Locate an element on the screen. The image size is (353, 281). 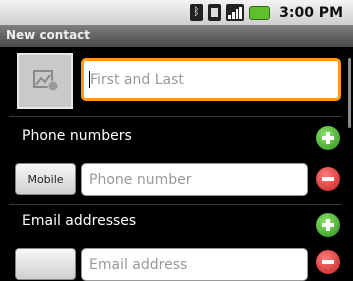
contact-photo-button is located at coordinates (45, 81).